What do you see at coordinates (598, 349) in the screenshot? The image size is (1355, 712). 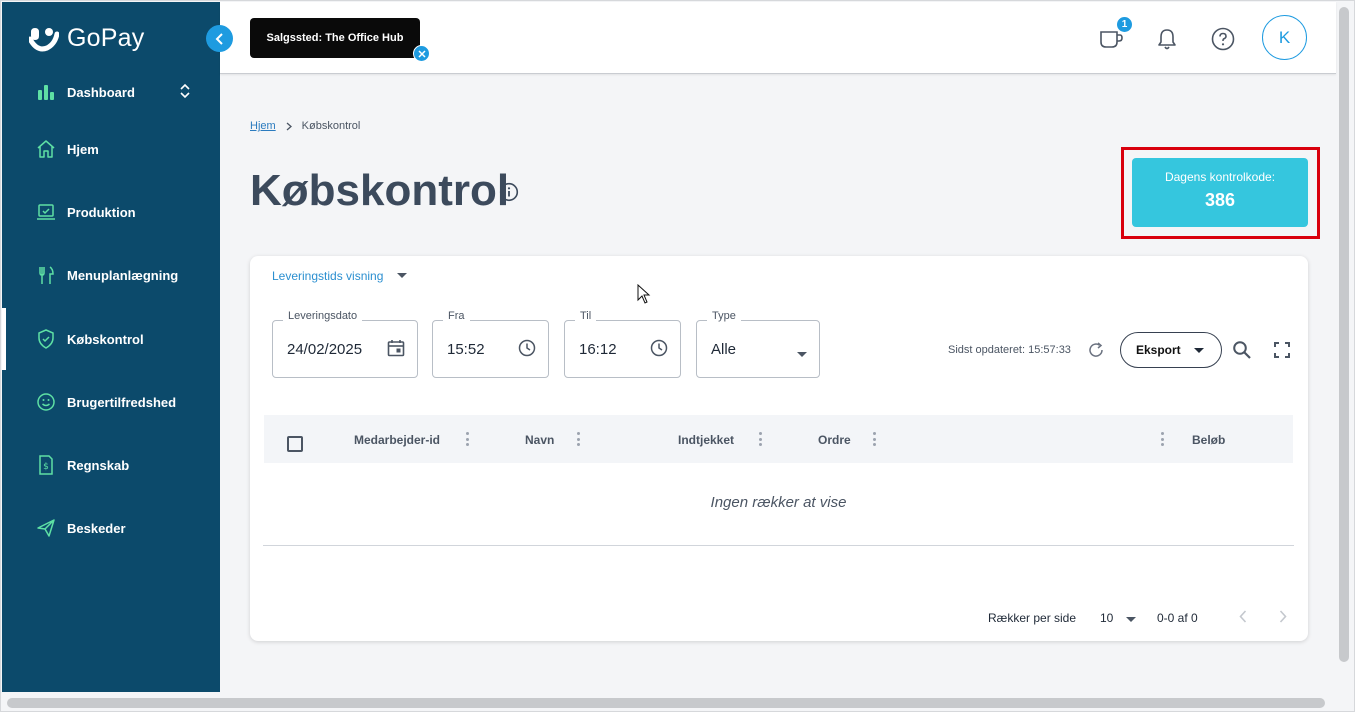 I see `to-time-value: 16:12` at bounding box center [598, 349].